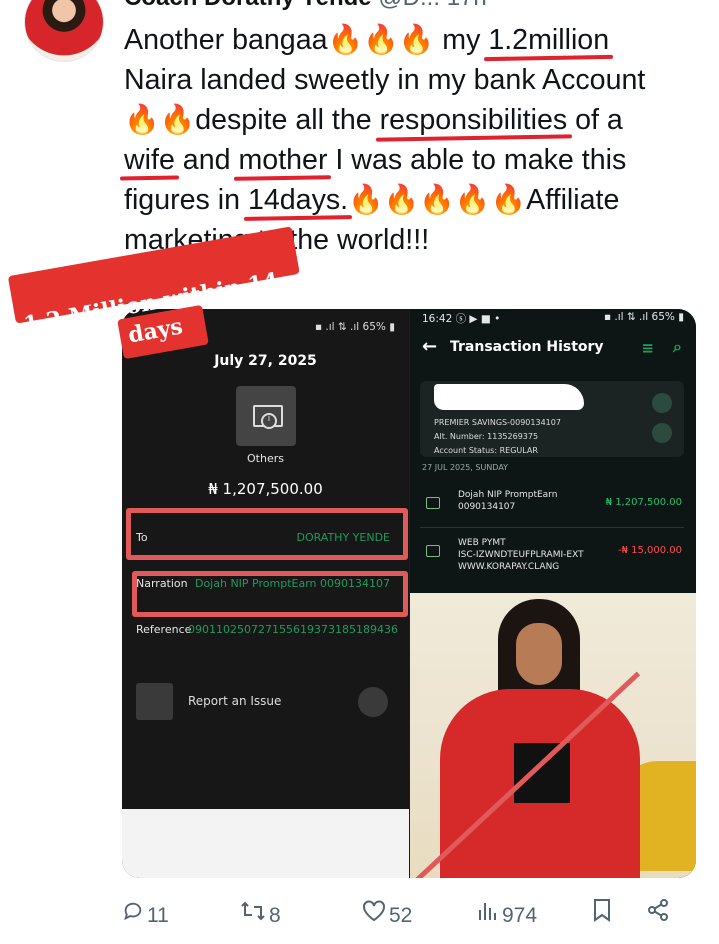 The image size is (719, 944). What do you see at coordinates (486, 450) in the screenshot?
I see `account-status: Account Status: REGULAR` at bounding box center [486, 450].